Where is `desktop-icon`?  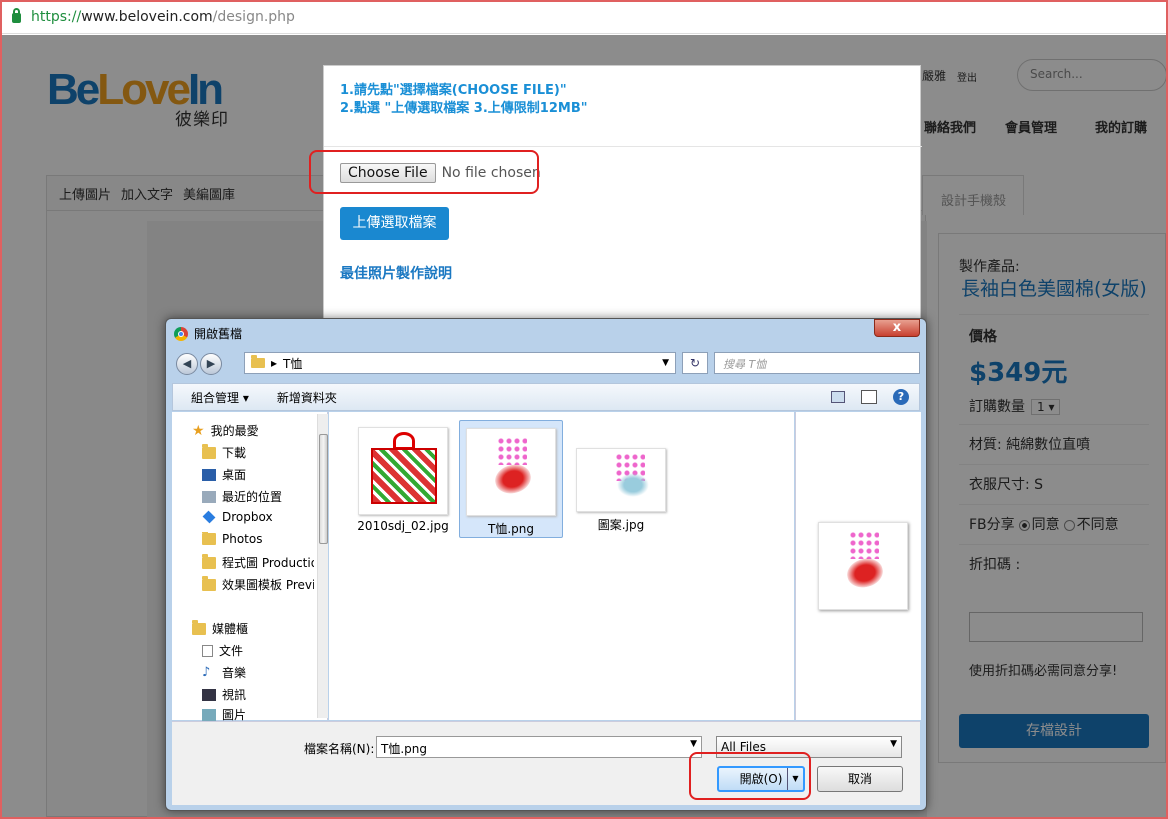 desktop-icon is located at coordinates (209, 474).